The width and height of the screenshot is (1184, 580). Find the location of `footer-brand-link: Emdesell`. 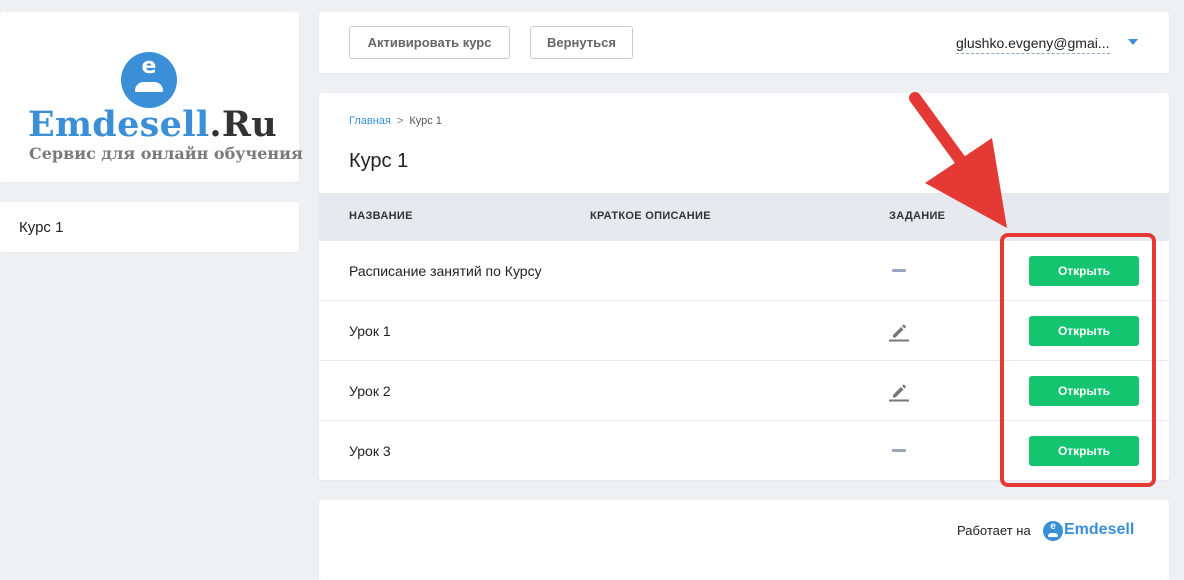

footer-brand-link: Emdesell is located at coordinates (1099, 530).